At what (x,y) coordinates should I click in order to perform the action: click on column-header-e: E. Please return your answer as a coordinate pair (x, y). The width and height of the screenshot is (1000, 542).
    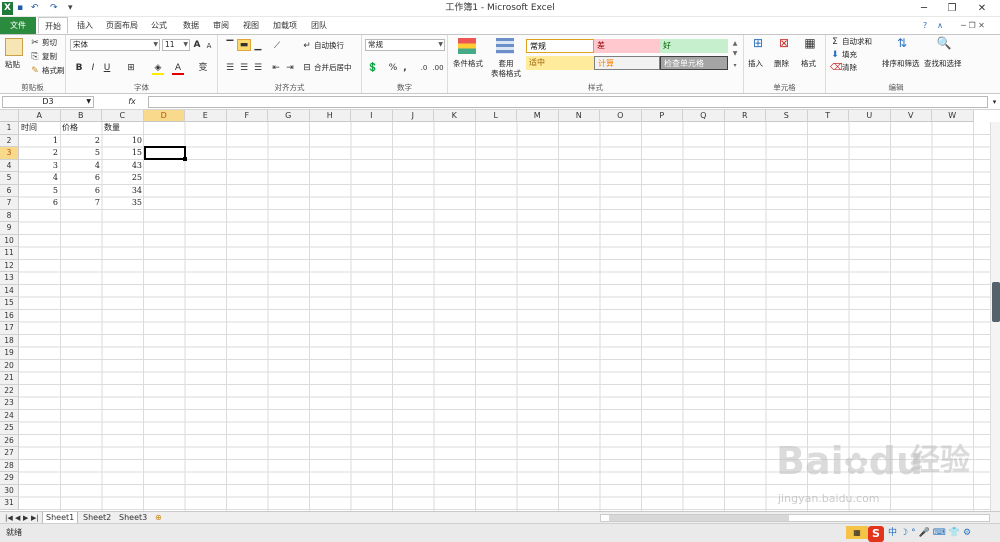
    Looking at the image, I should click on (206, 116).